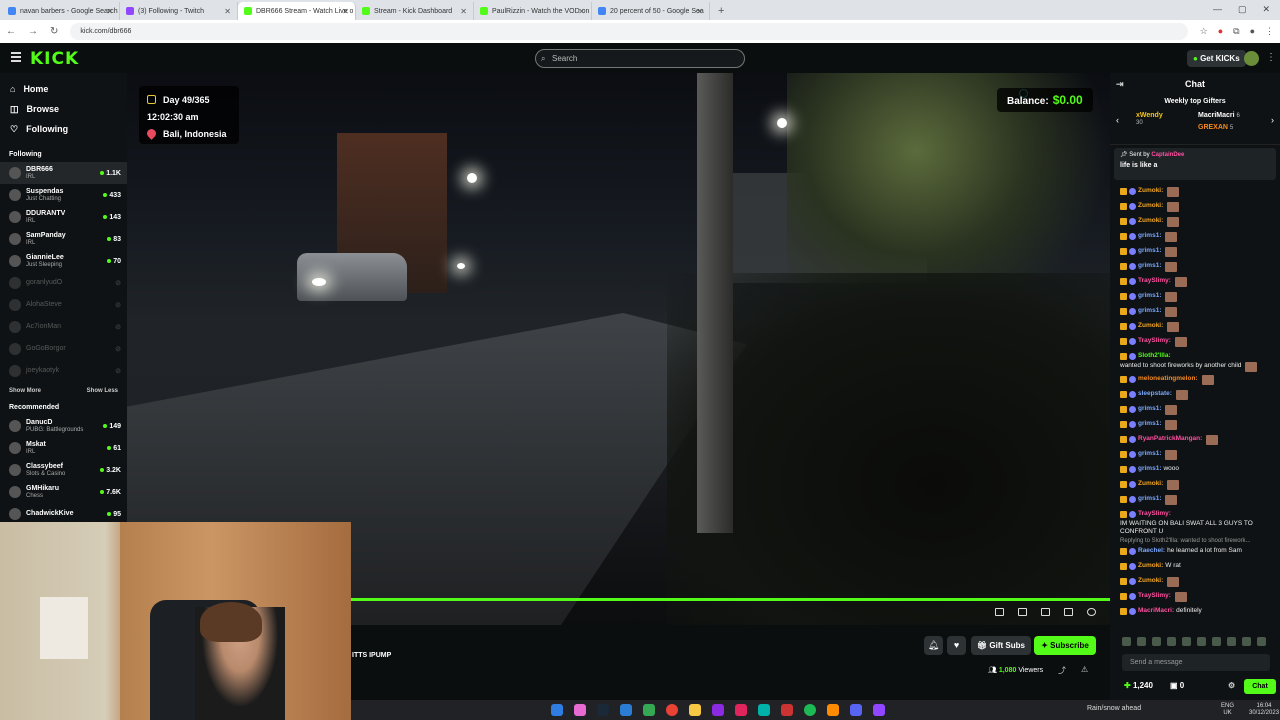  What do you see at coordinates (1204, 31) in the screenshot?
I see `bookmark-star-icon: ☆` at bounding box center [1204, 31].